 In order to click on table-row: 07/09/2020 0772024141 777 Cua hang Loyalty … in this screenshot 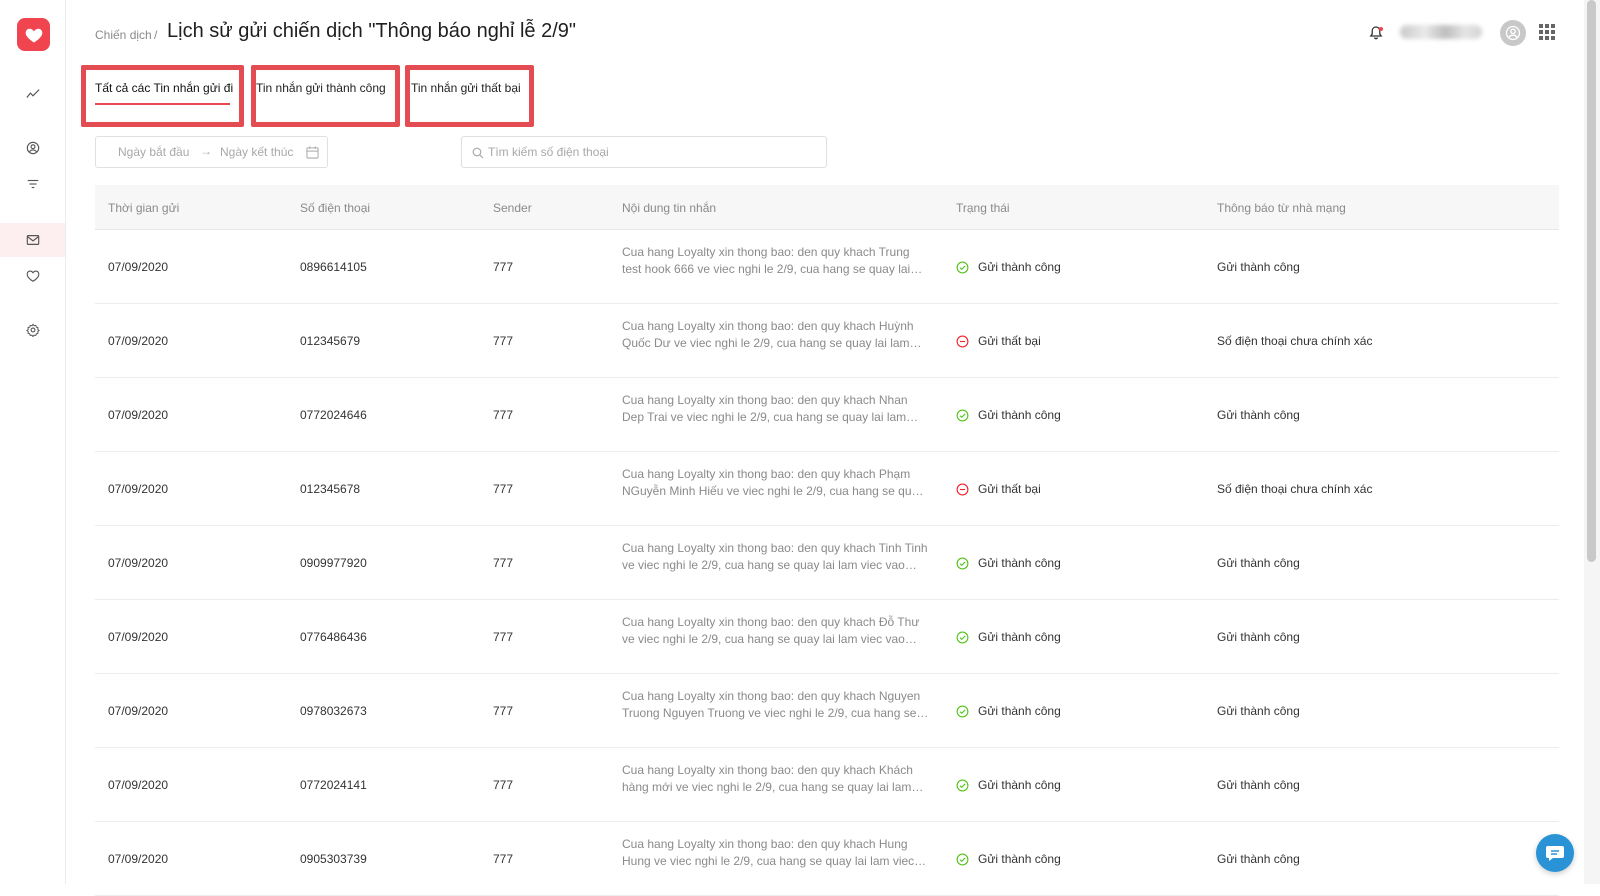, I will do `click(827, 785)`.